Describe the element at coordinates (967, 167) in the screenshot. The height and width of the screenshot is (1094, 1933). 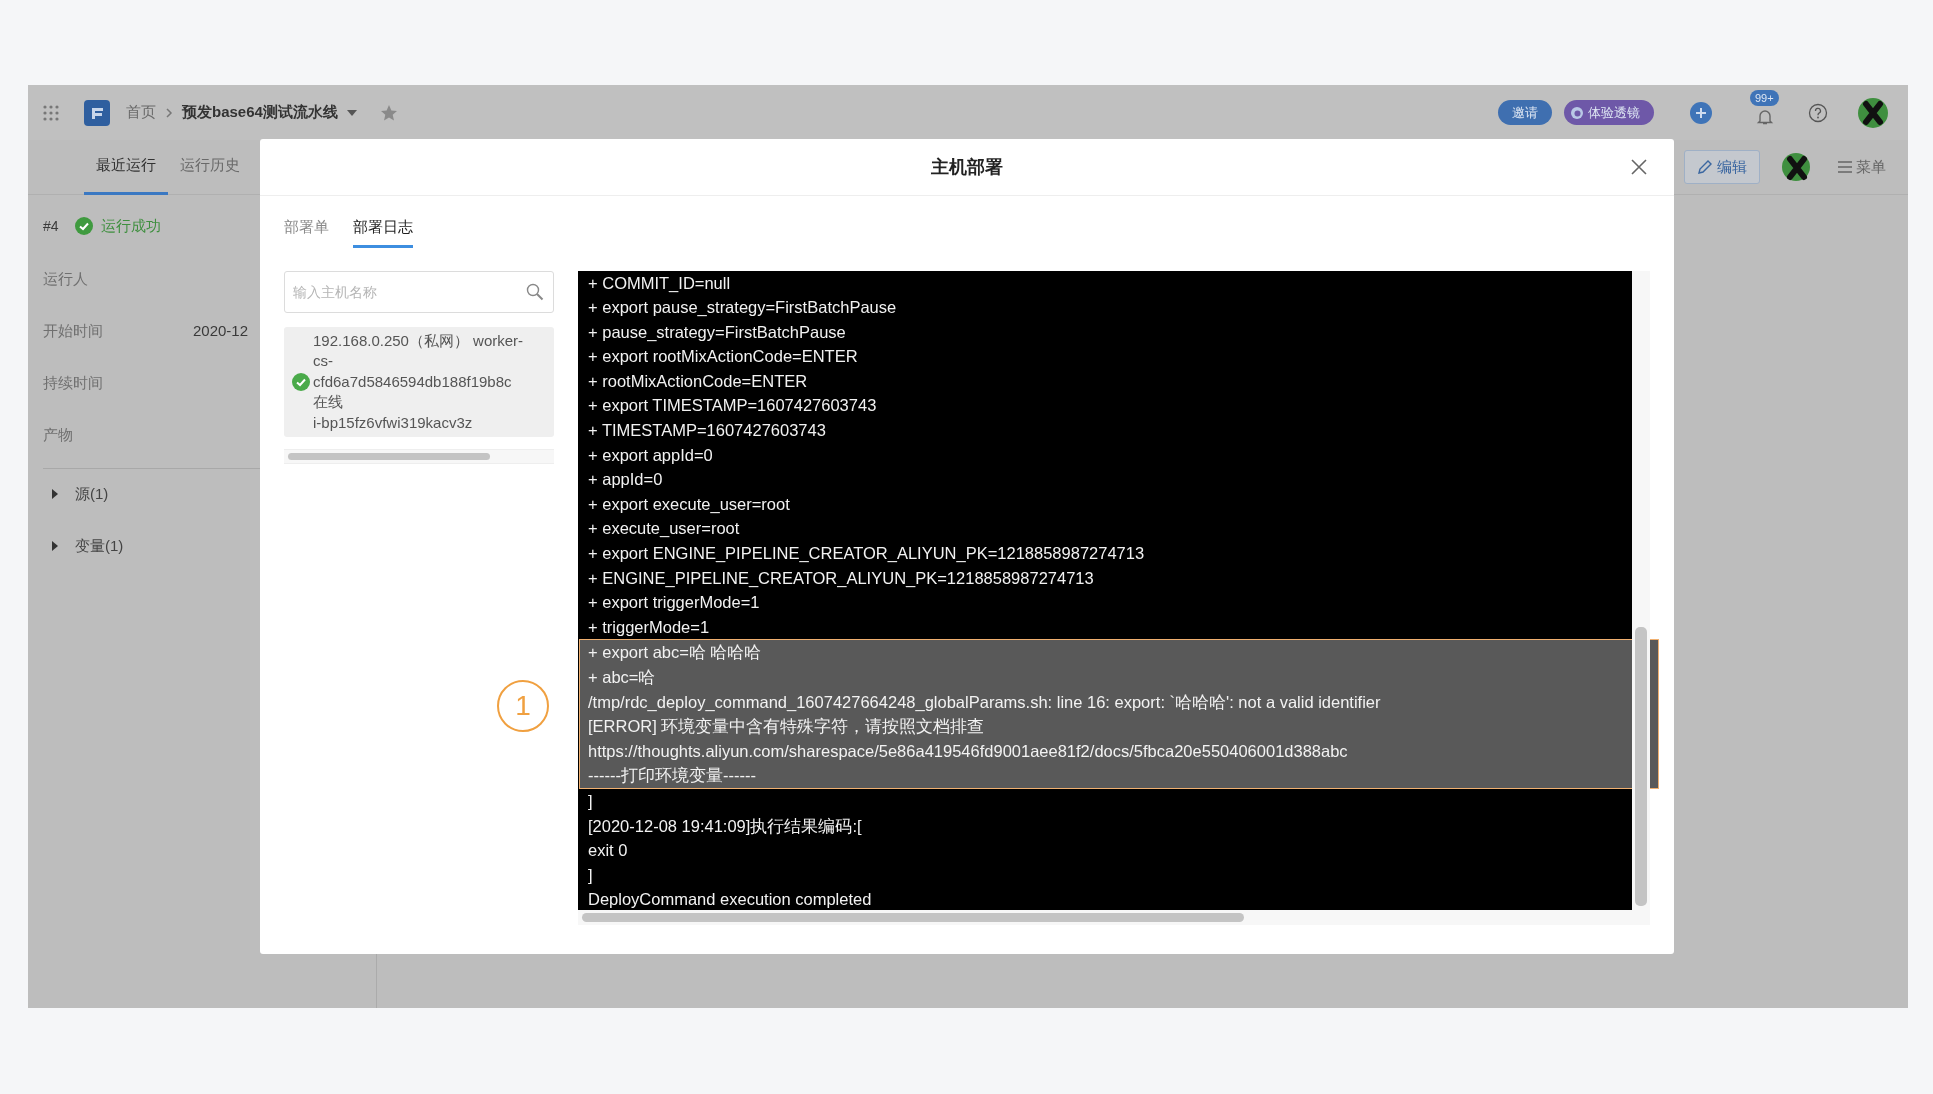
I see `dialog-title: 主机部署` at that location.